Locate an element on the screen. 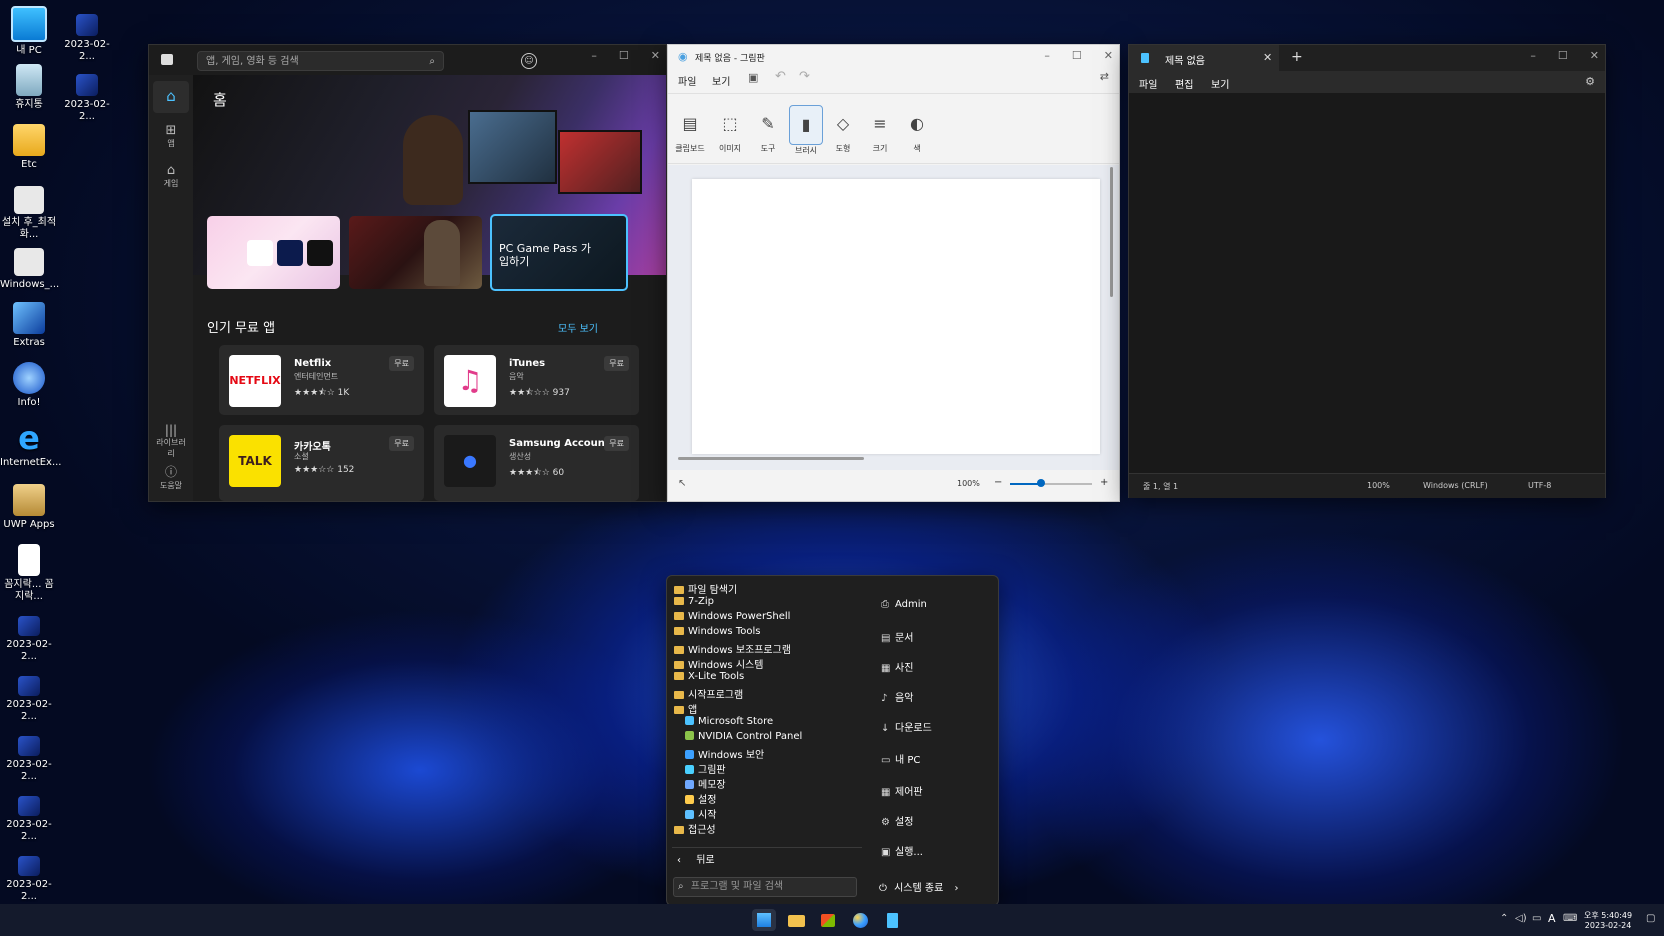 This screenshot has height=936, width=1664. tool-shapes: ◇ 도형 is located at coordinates (843, 129).